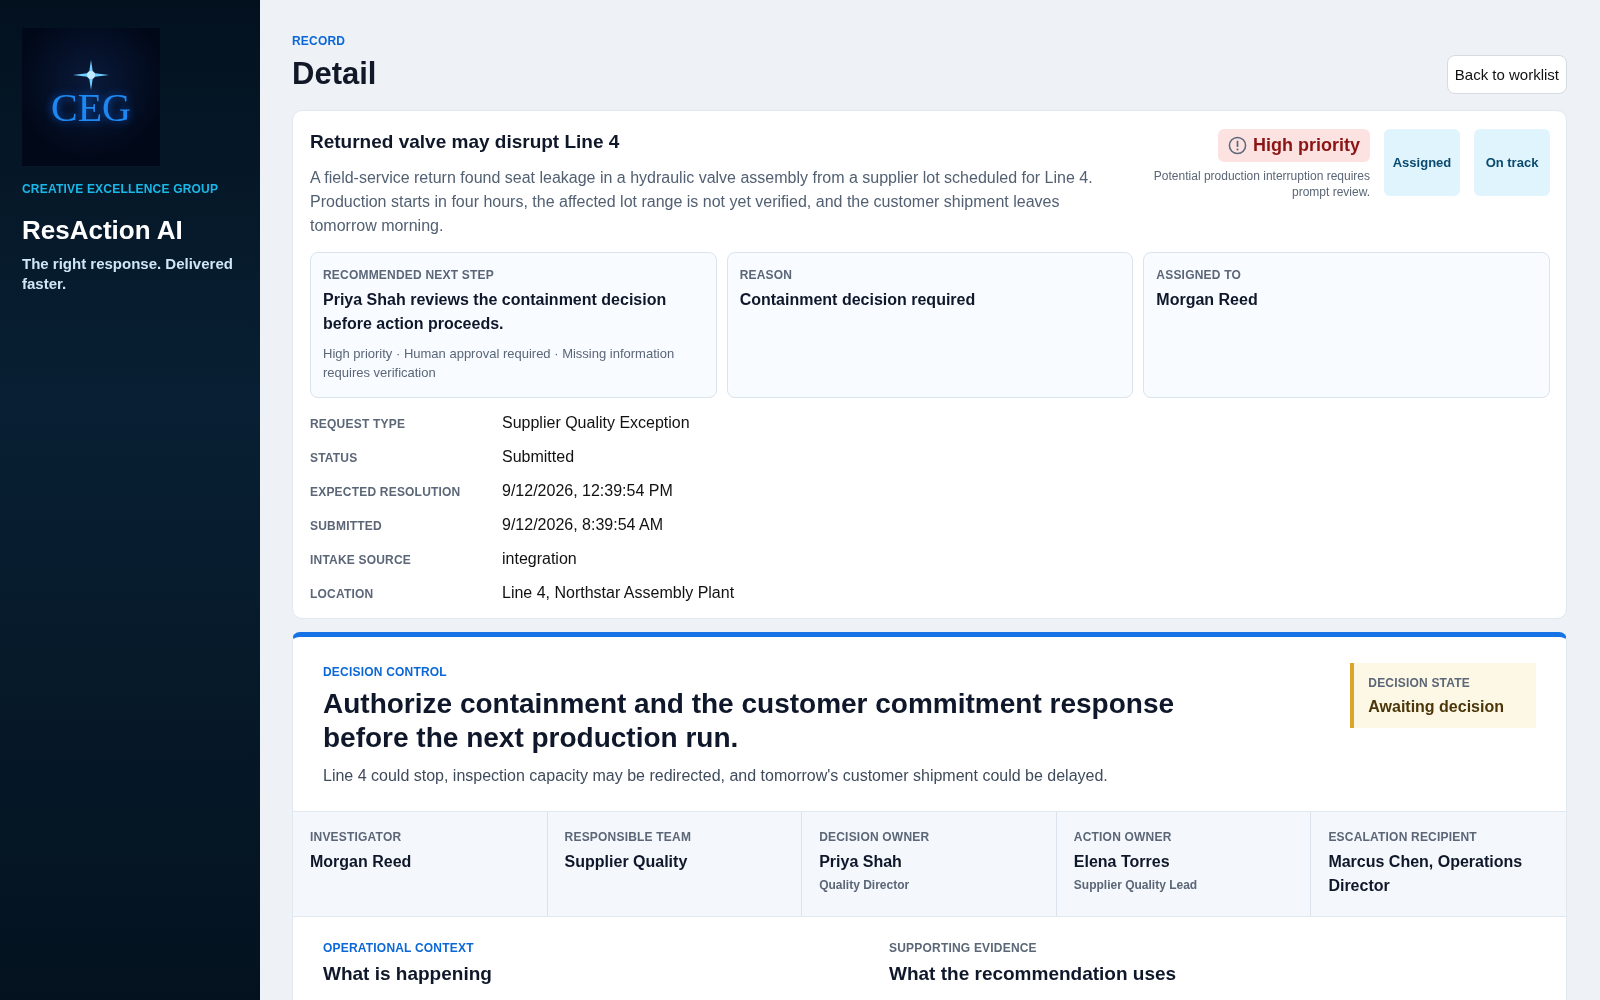 The width and height of the screenshot is (1600, 1000). I want to click on field-label: EXPECTED RESOLUTION, so click(386, 492).